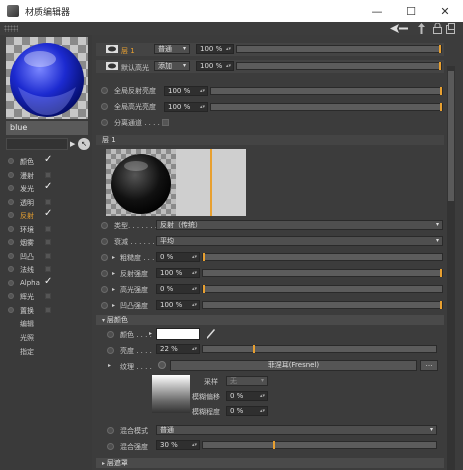 This screenshot has height=470, width=463. What do you see at coordinates (299, 225) in the screenshot?
I see `type-dropdown: 反射（传统） ▾` at bounding box center [299, 225].